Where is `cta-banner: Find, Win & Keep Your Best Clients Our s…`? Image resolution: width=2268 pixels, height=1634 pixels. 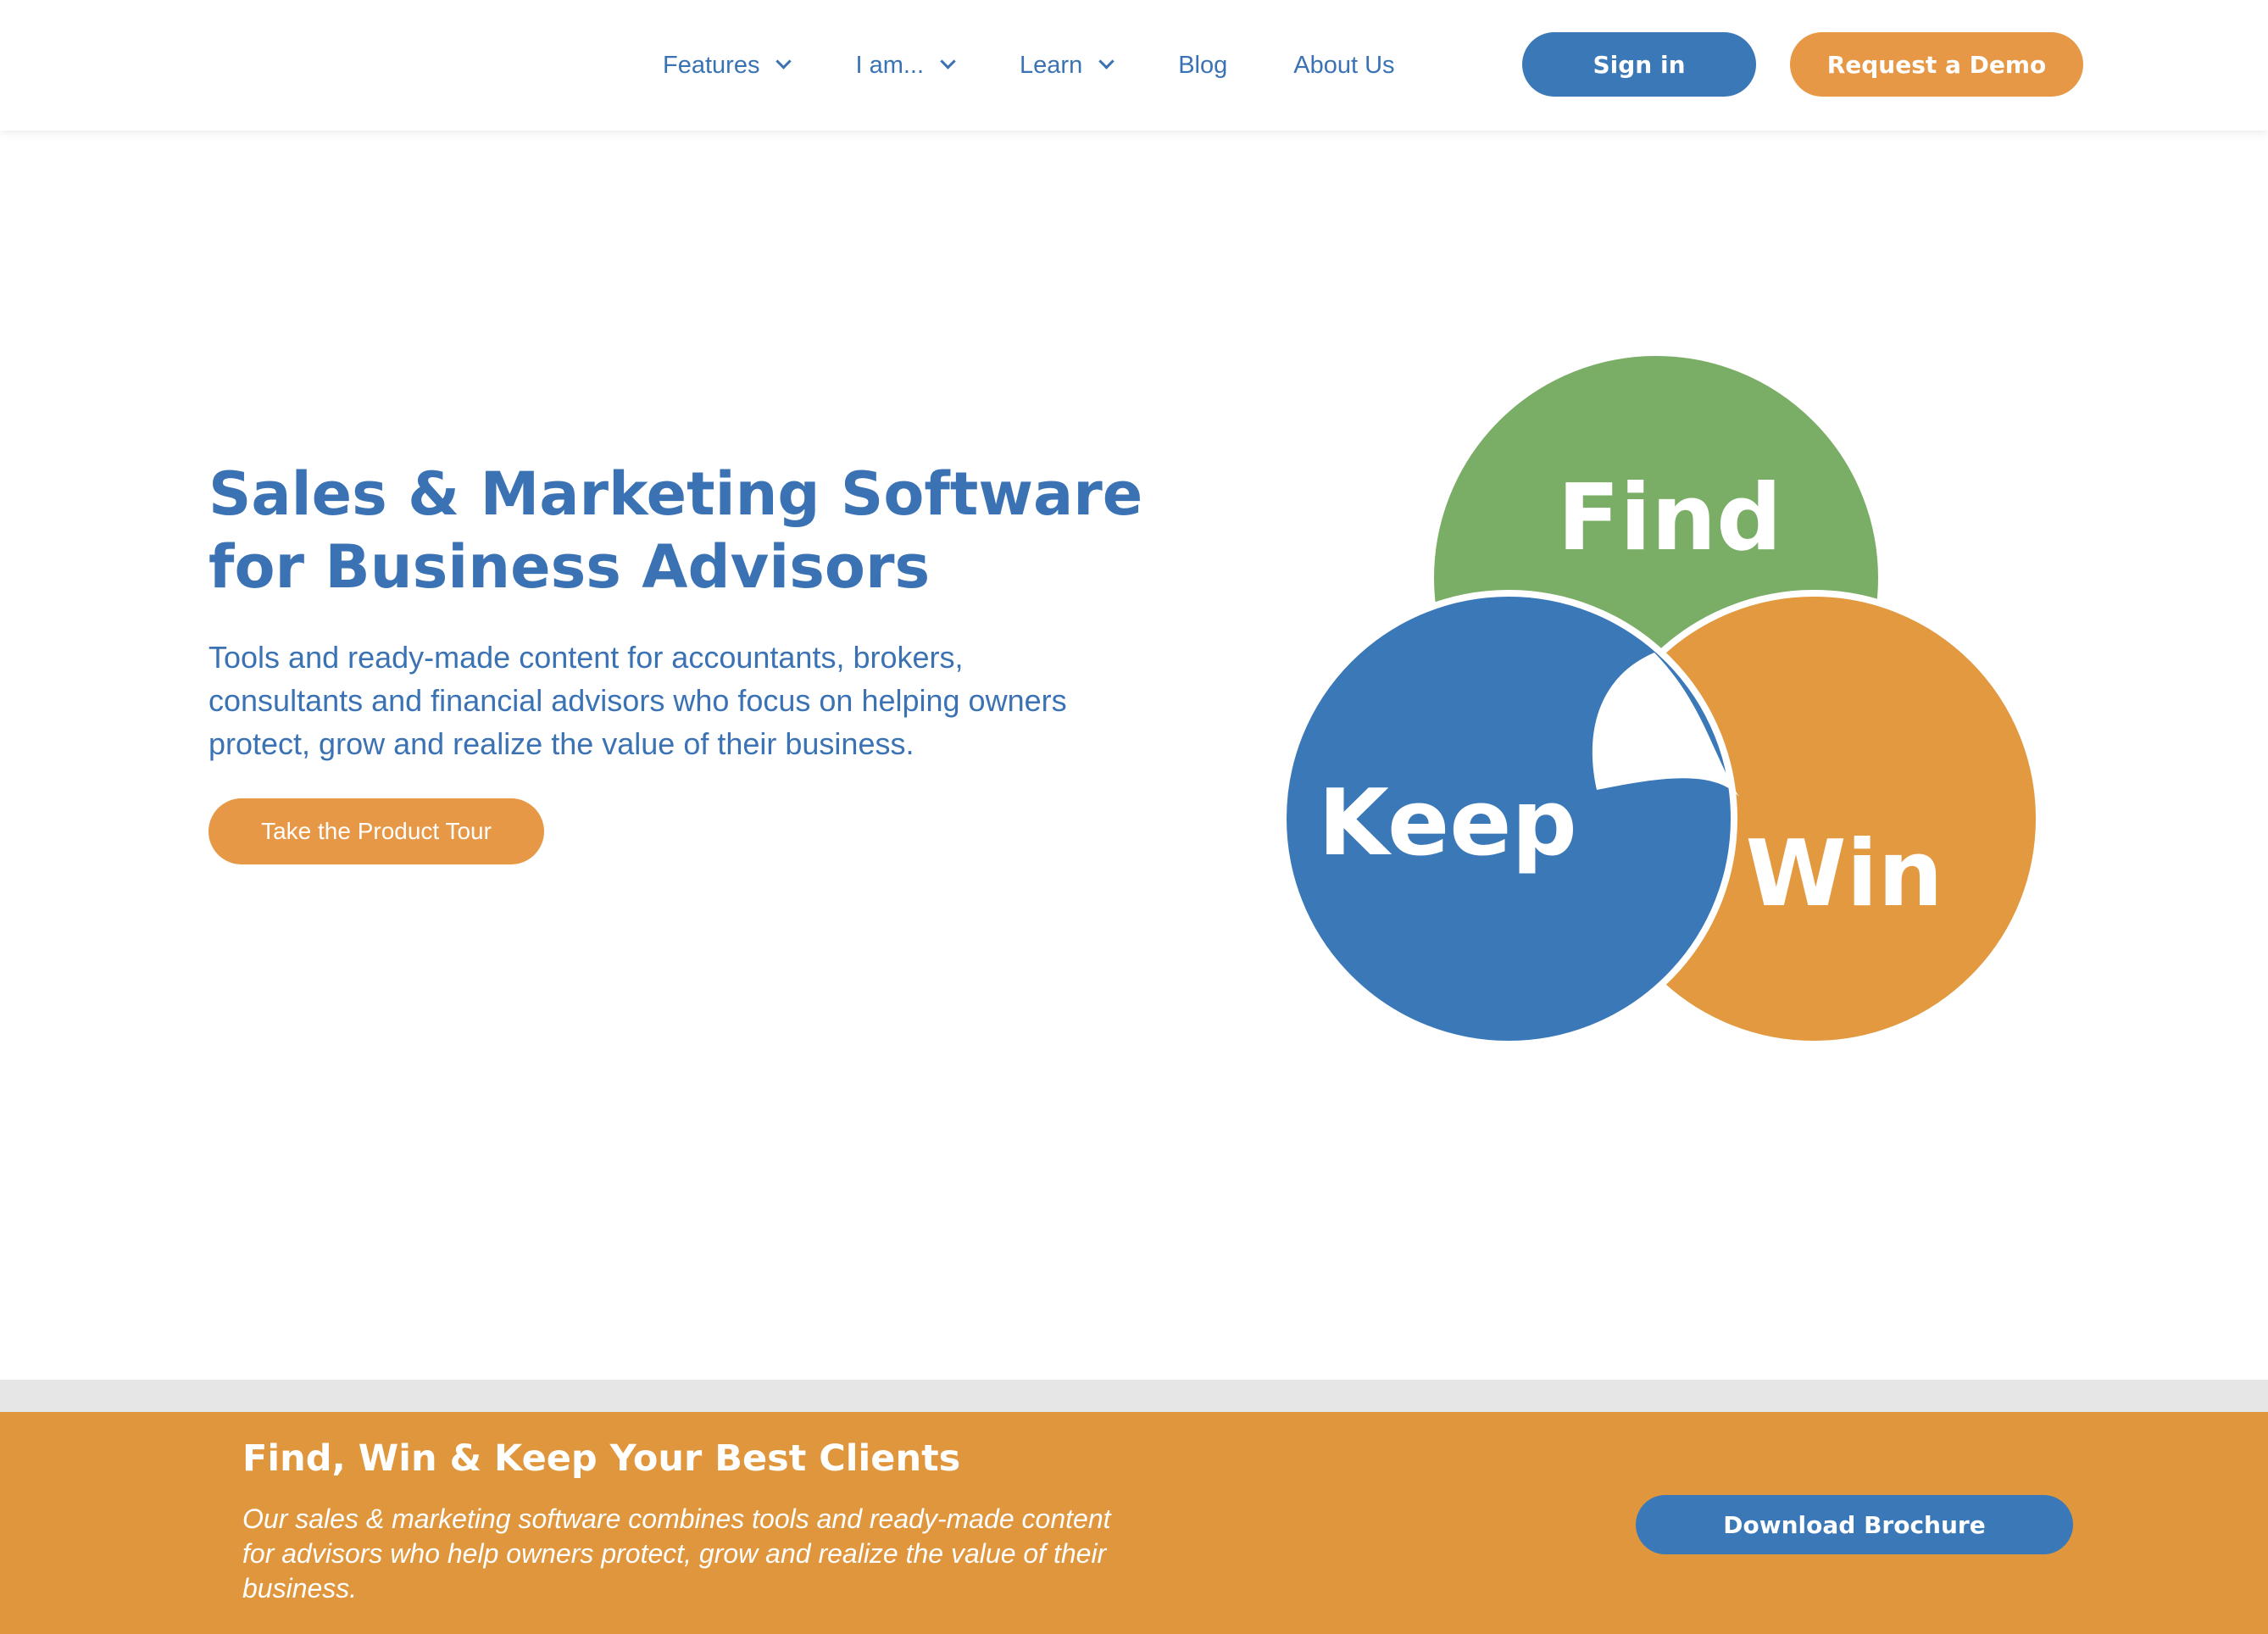 cta-banner: Find, Win & Keep Your Best Clients Our s… is located at coordinates (1134, 1523).